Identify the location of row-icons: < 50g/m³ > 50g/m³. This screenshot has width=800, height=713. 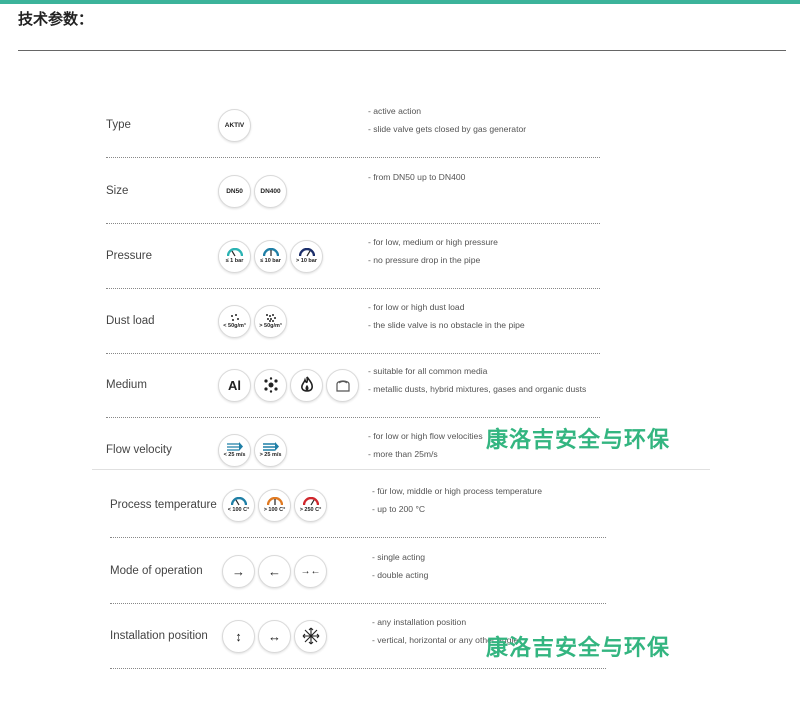
(252, 321).